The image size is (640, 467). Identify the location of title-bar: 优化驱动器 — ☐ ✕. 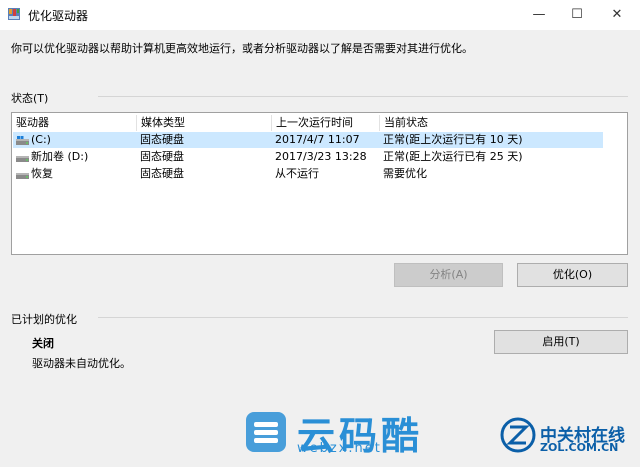
(320, 15).